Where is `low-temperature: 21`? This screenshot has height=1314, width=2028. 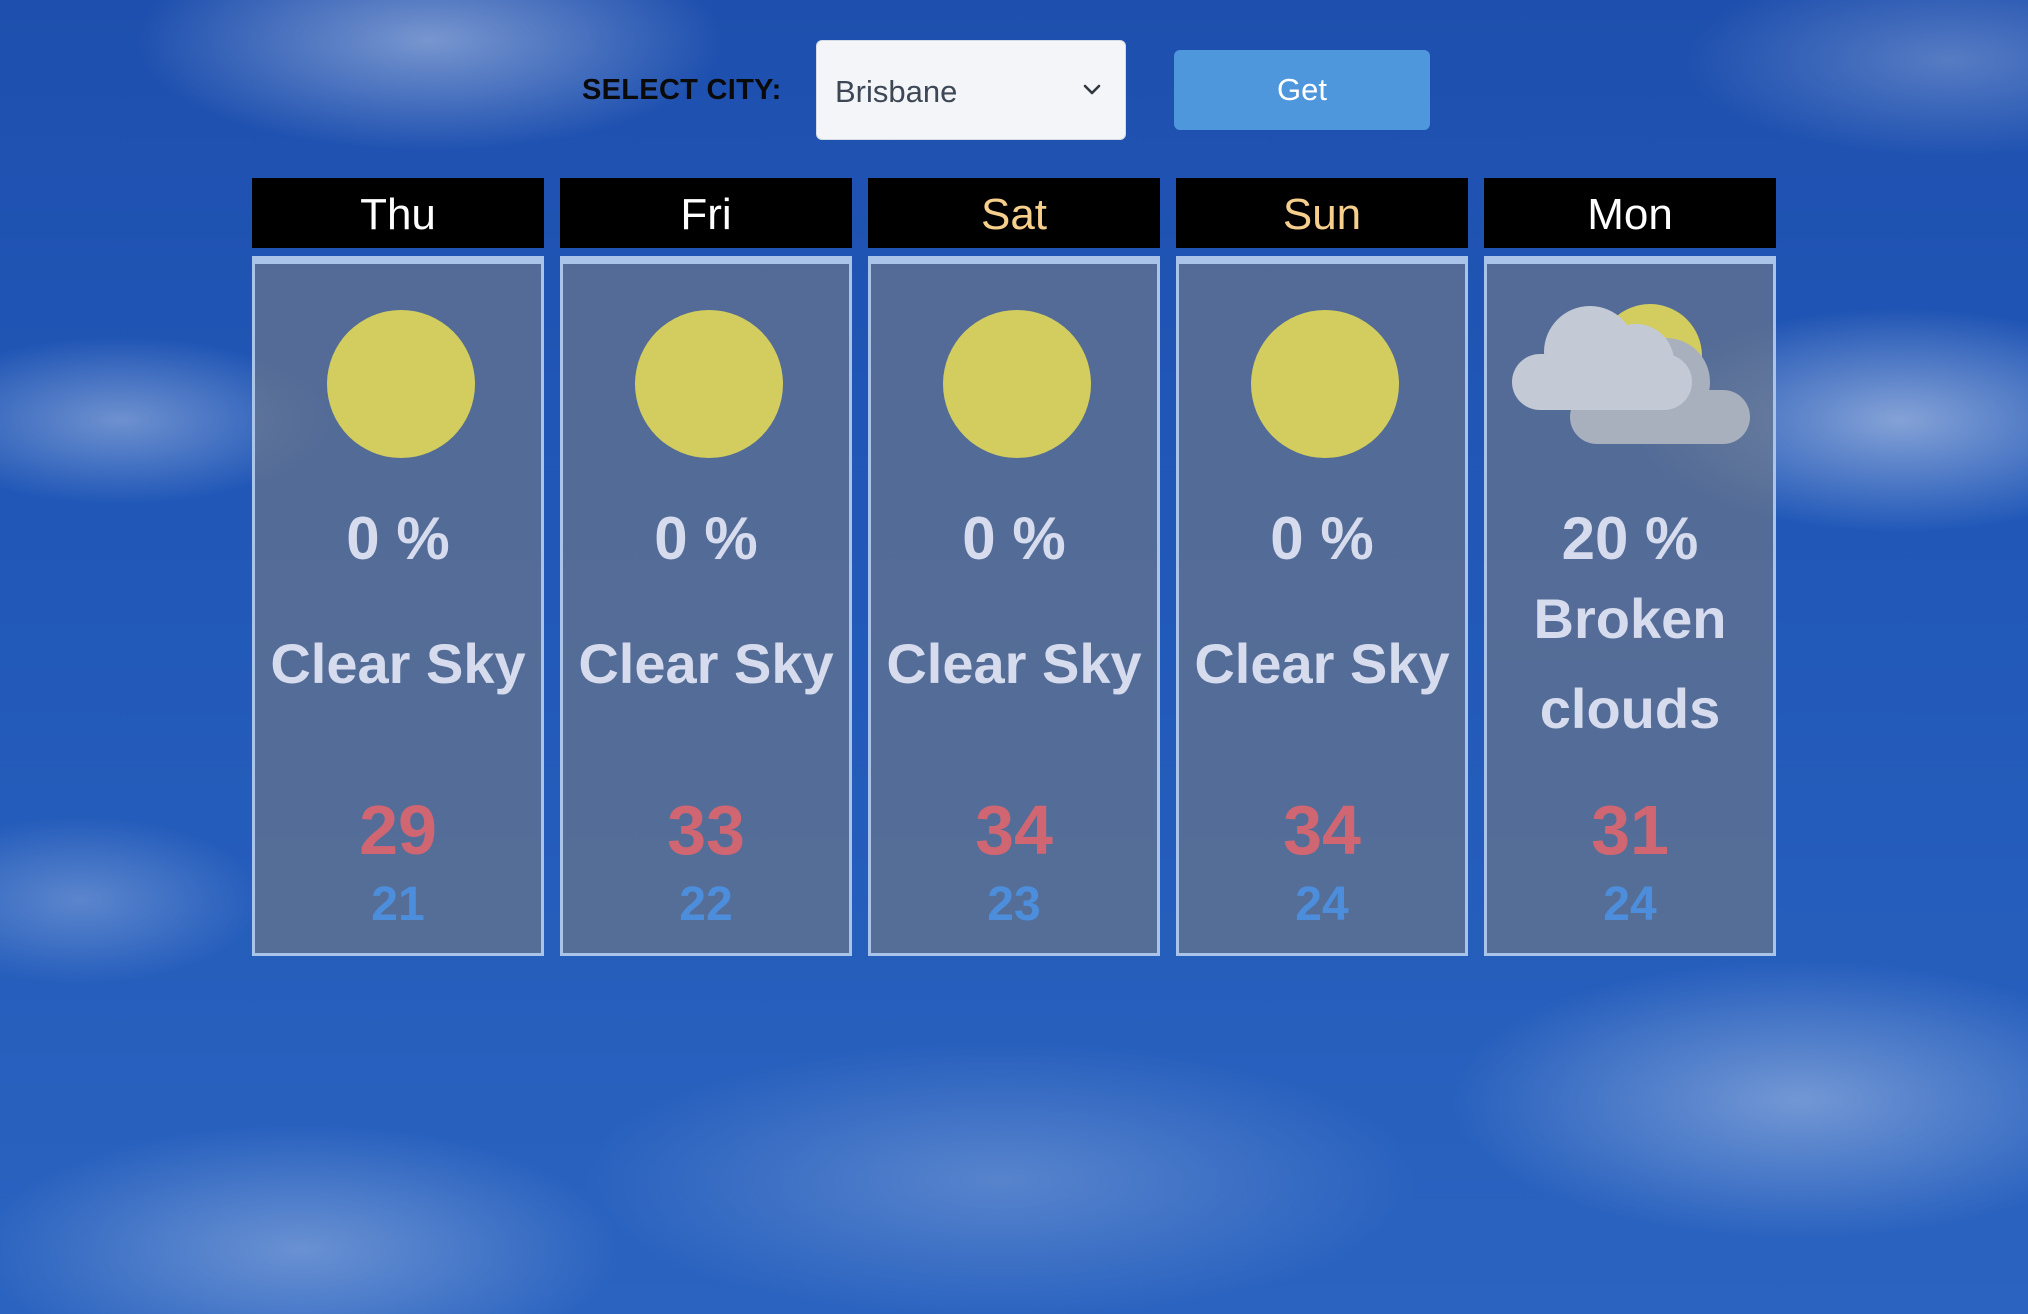
low-temperature: 21 is located at coordinates (398, 904).